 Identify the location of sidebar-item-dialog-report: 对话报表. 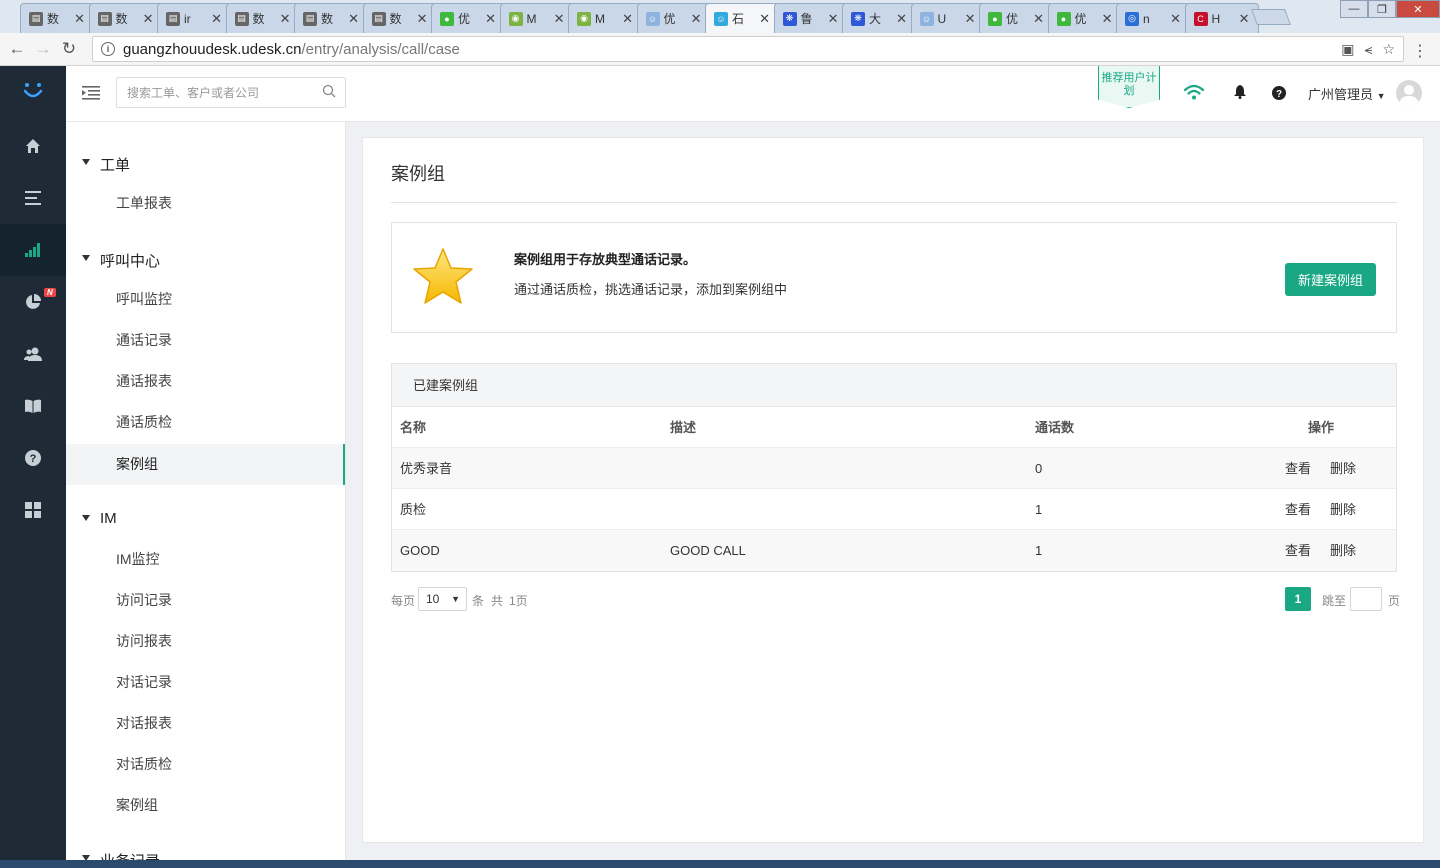
(205, 723).